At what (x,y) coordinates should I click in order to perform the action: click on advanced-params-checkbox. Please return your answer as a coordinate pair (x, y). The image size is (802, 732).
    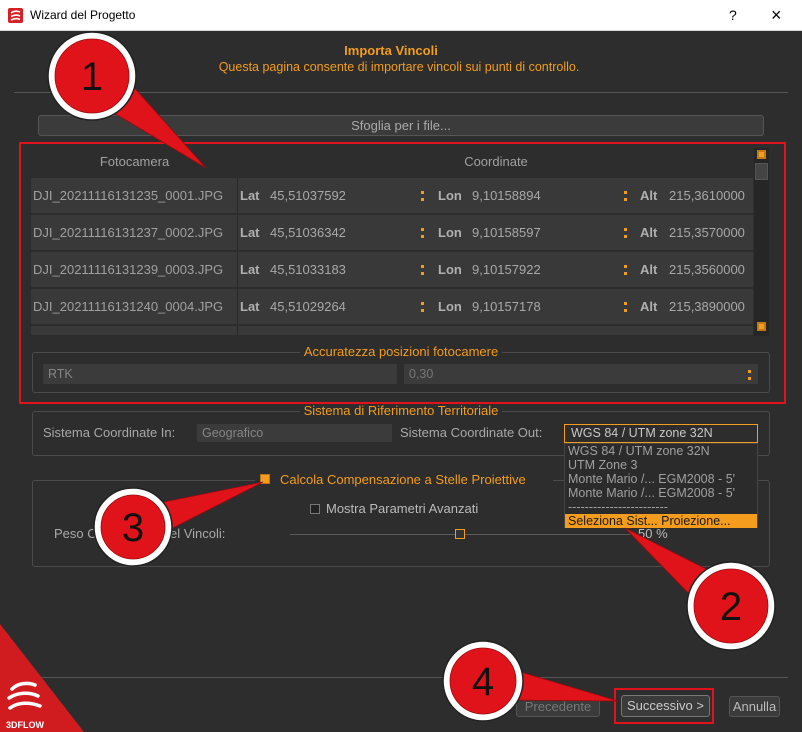
    Looking at the image, I should click on (315, 509).